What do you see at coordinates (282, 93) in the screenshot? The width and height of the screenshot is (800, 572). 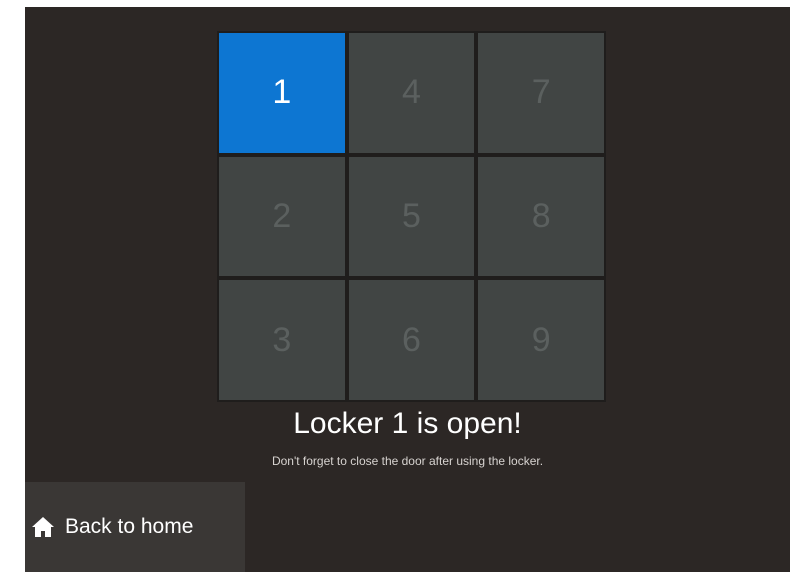 I see `locker-1: 1` at bounding box center [282, 93].